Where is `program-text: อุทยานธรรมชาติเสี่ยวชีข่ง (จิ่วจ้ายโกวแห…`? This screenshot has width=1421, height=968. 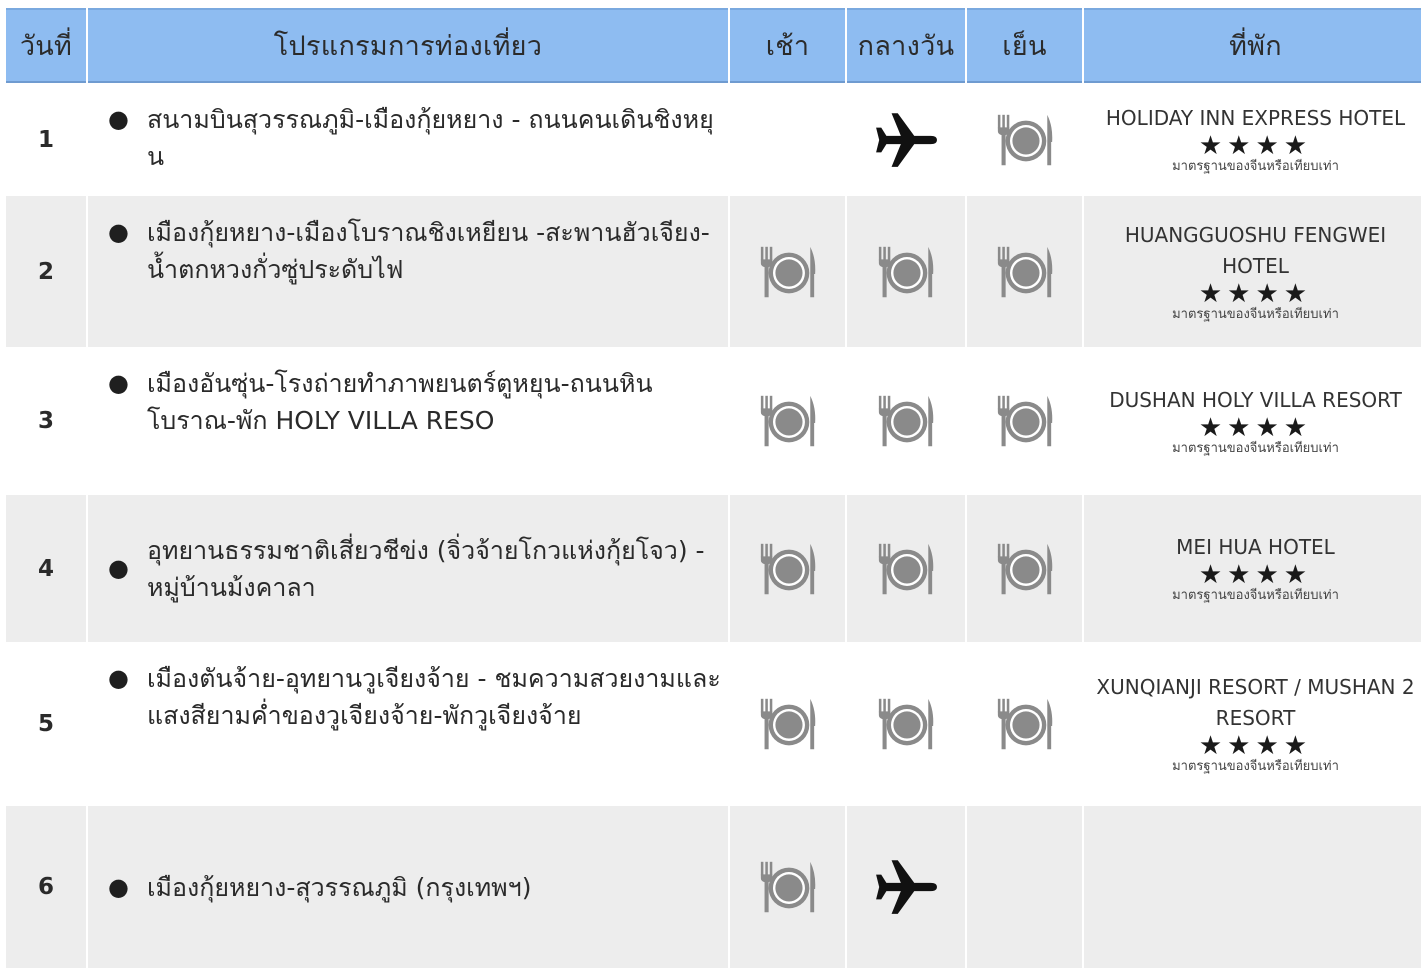 program-text: อุทยานธรรมชาติเสี่ยวชีข่ง (จิ่วจ้ายโกวแห… is located at coordinates (425, 568).